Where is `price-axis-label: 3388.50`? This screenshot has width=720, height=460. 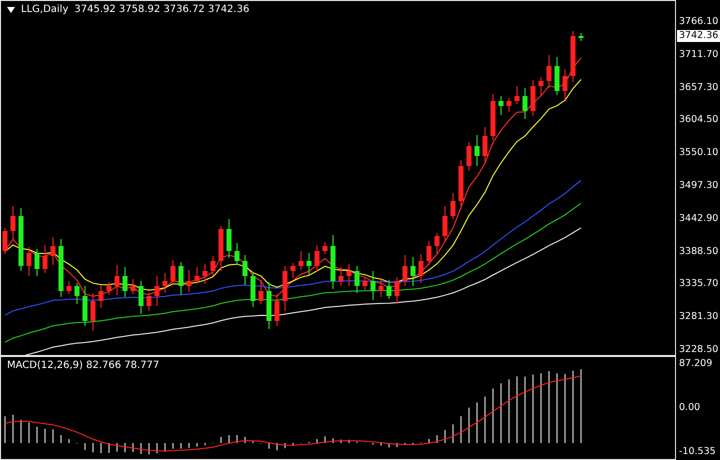 price-axis-label: 3388.50 is located at coordinates (699, 252).